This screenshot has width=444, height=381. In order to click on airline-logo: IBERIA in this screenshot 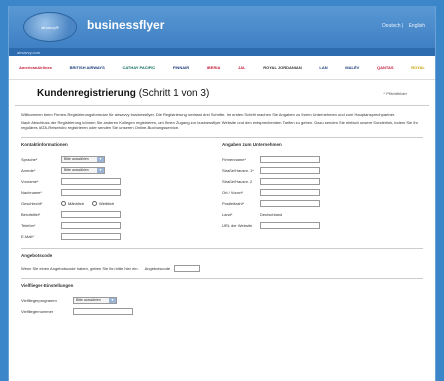, I will do `click(213, 67)`.